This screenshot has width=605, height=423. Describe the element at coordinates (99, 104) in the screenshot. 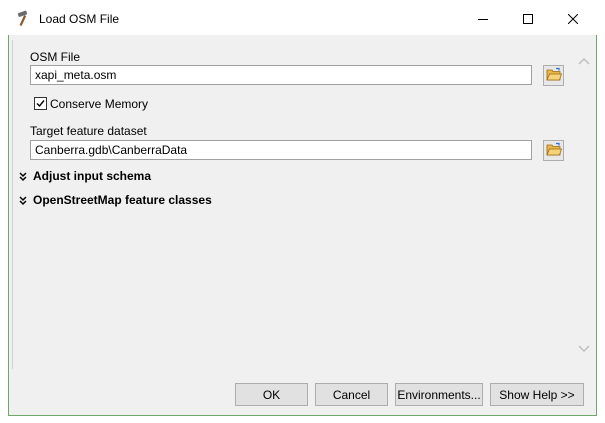

I see `conserve-memory-label: Conserve Memory` at that location.